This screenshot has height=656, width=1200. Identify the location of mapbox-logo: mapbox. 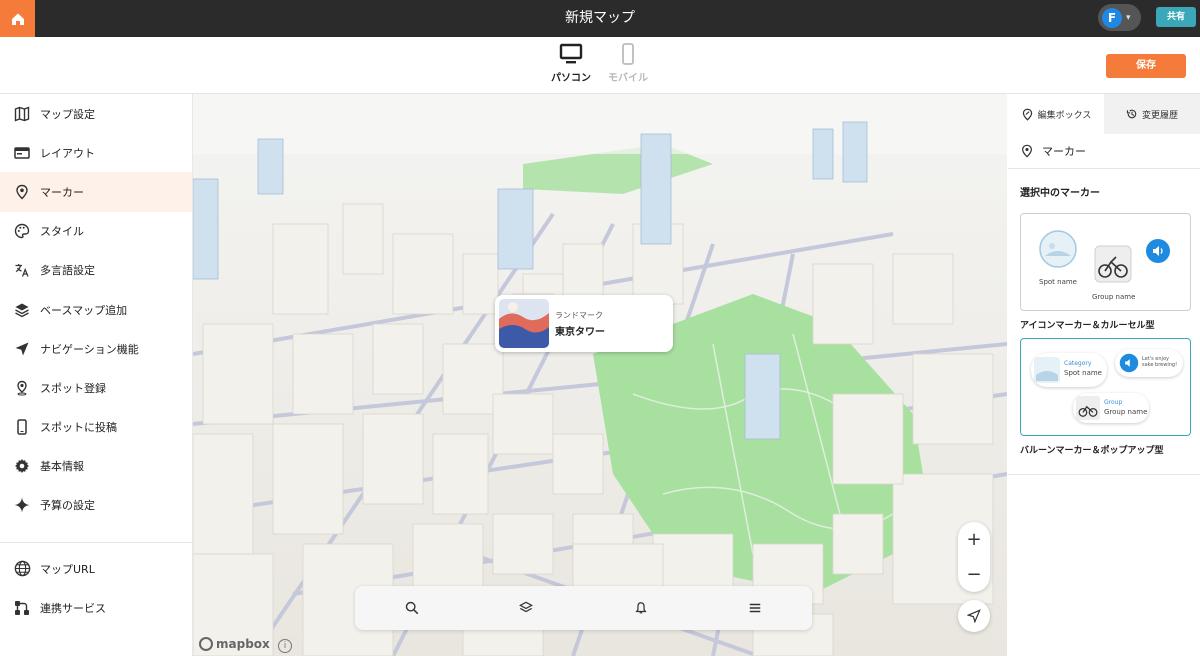
(234, 644).